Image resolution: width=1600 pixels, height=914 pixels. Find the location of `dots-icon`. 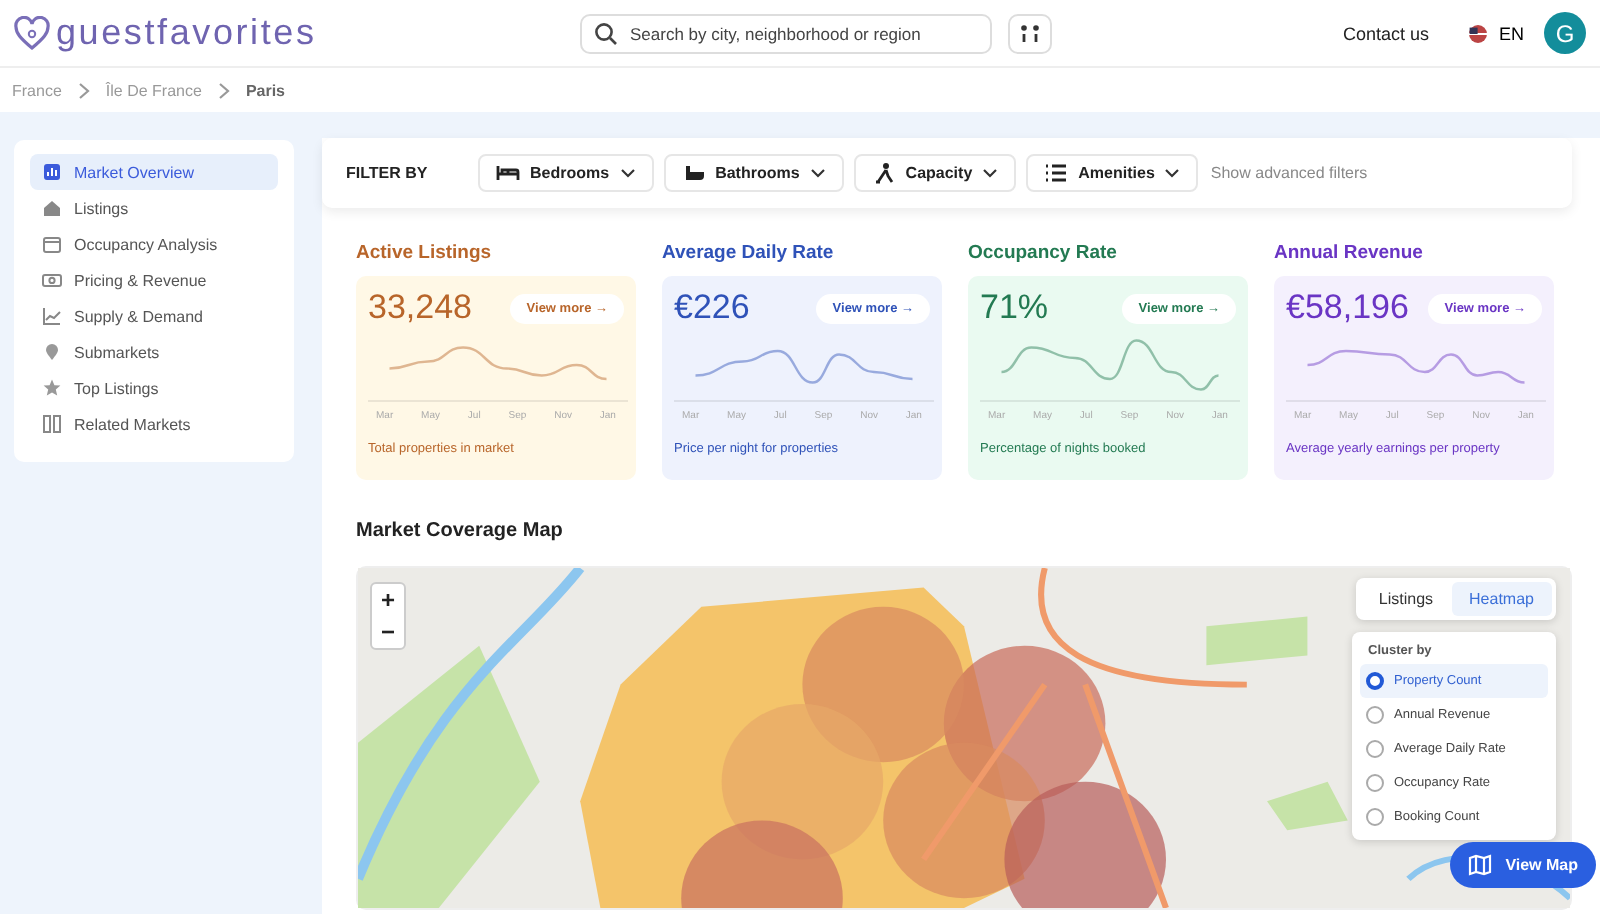

dots-icon is located at coordinates (1030, 33).